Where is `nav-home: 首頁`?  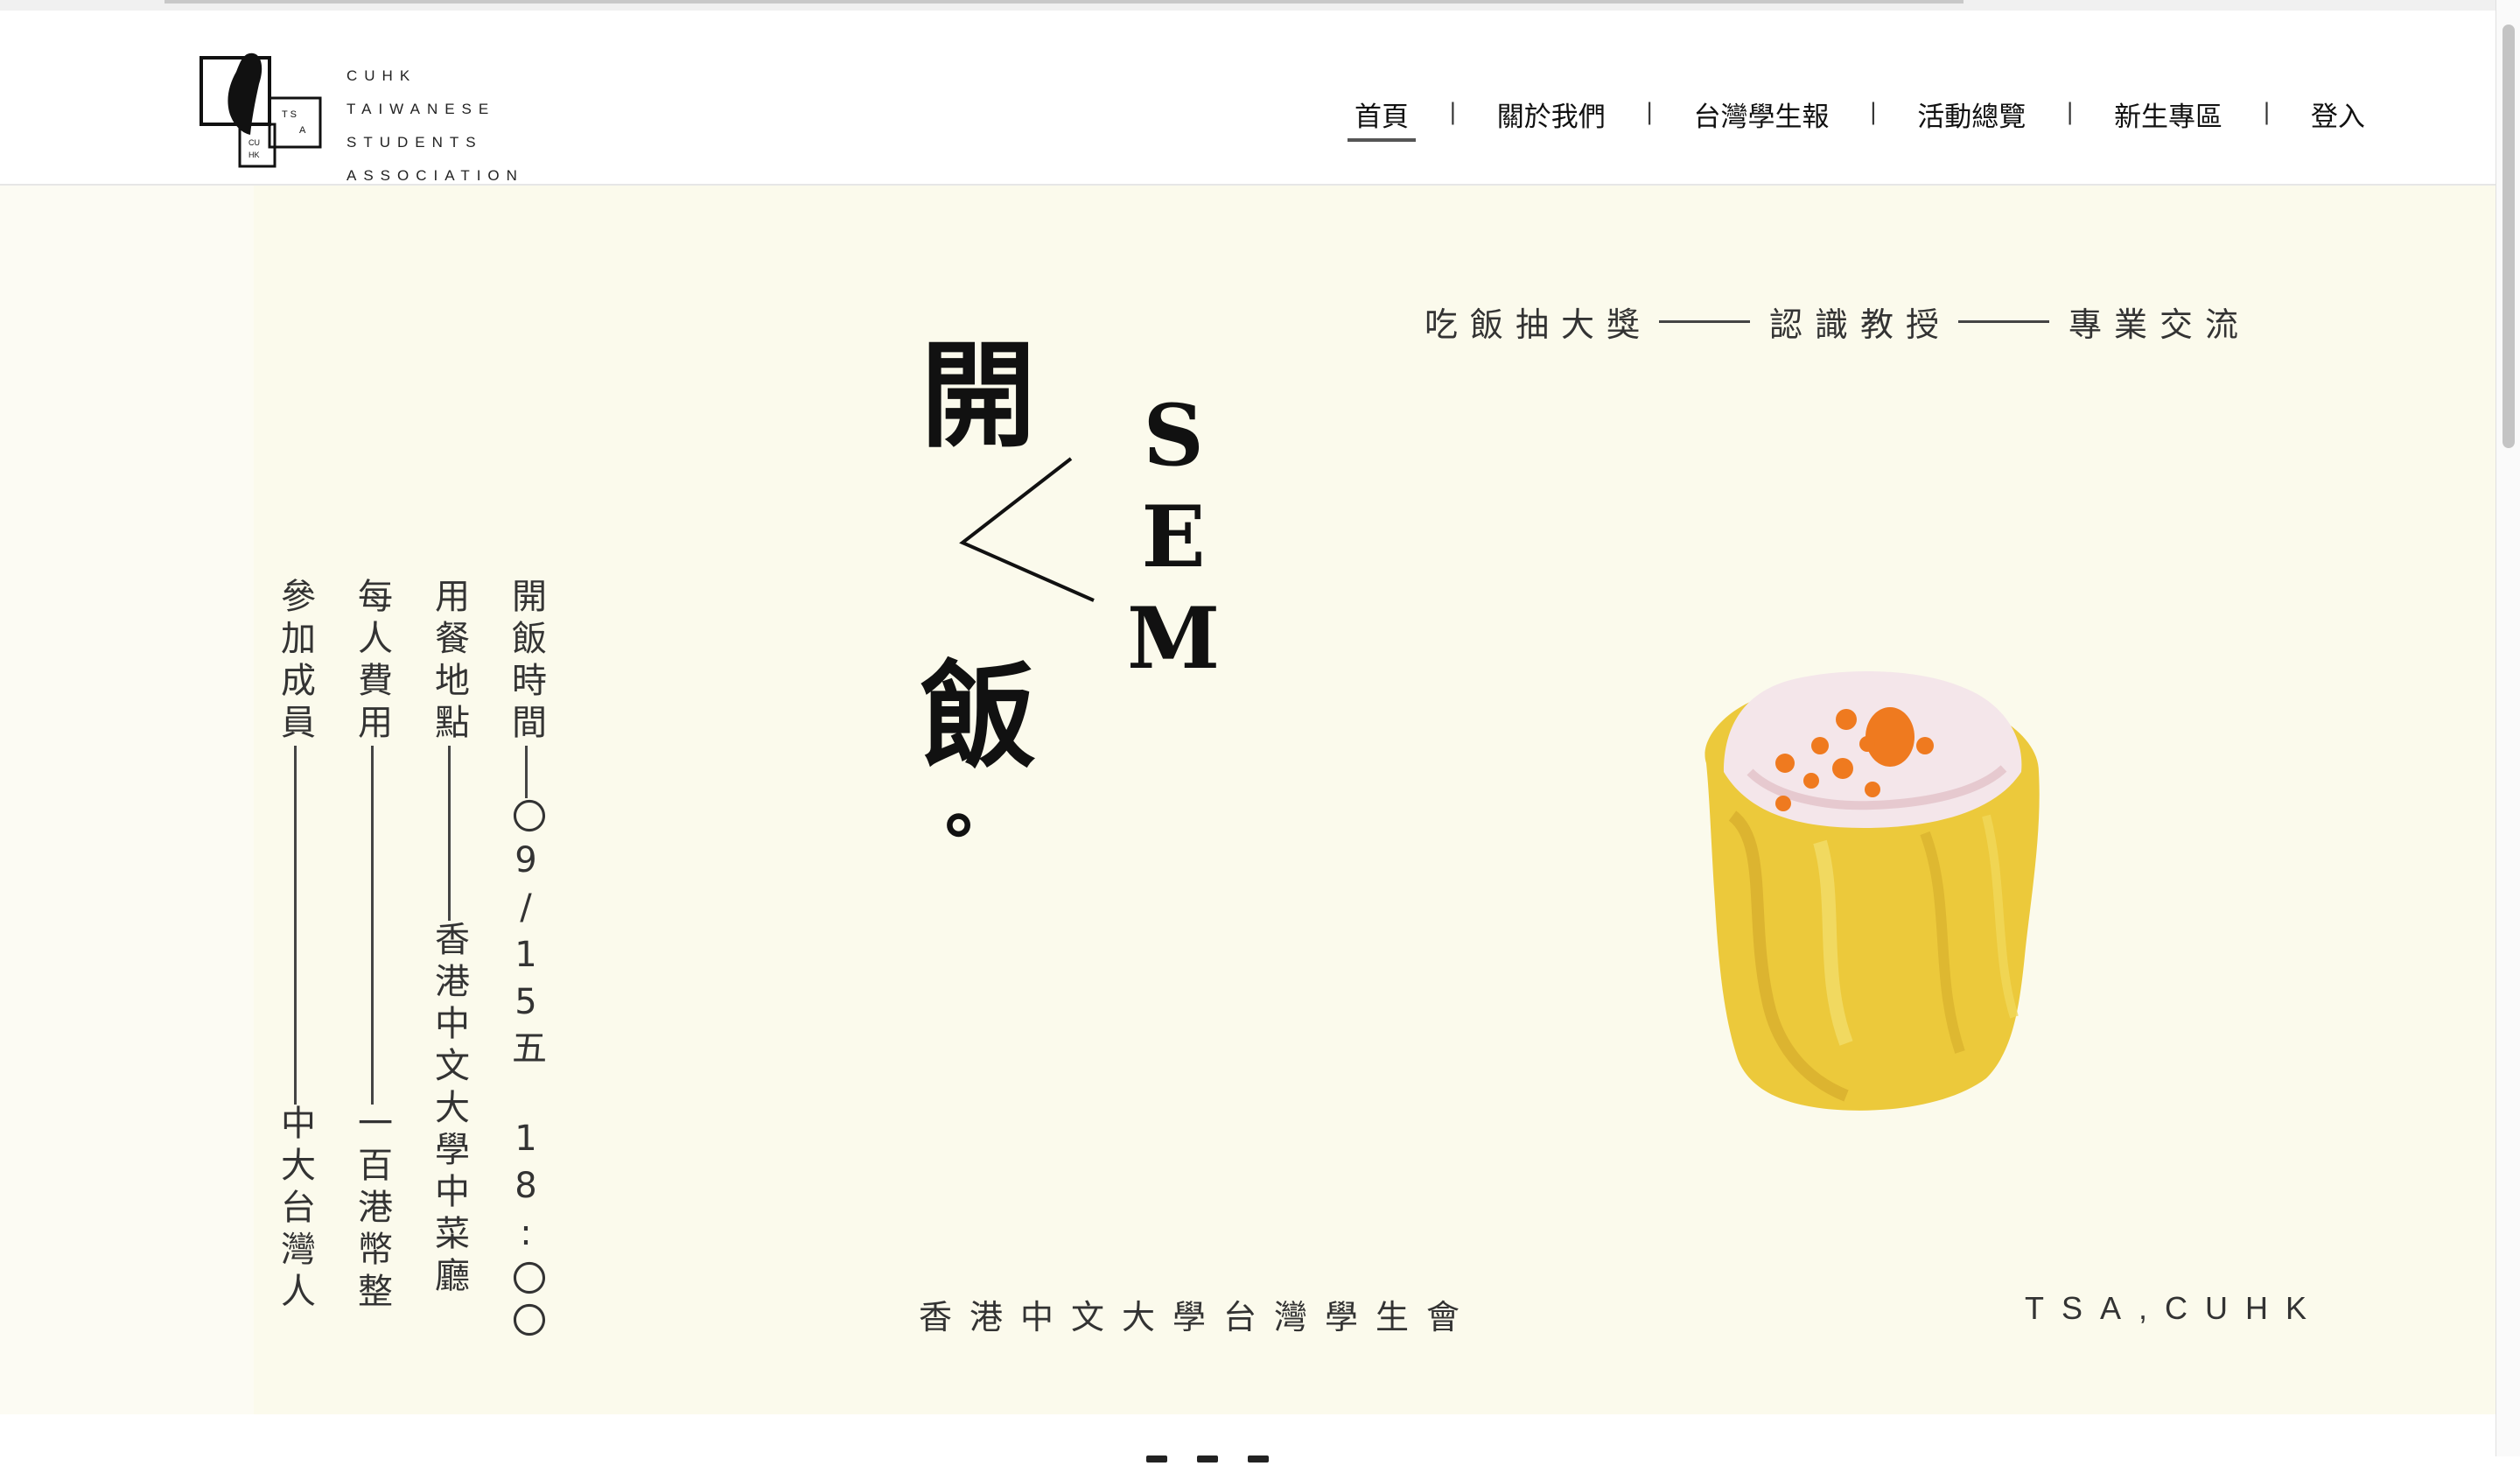 nav-home: 首頁 is located at coordinates (1382, 121).